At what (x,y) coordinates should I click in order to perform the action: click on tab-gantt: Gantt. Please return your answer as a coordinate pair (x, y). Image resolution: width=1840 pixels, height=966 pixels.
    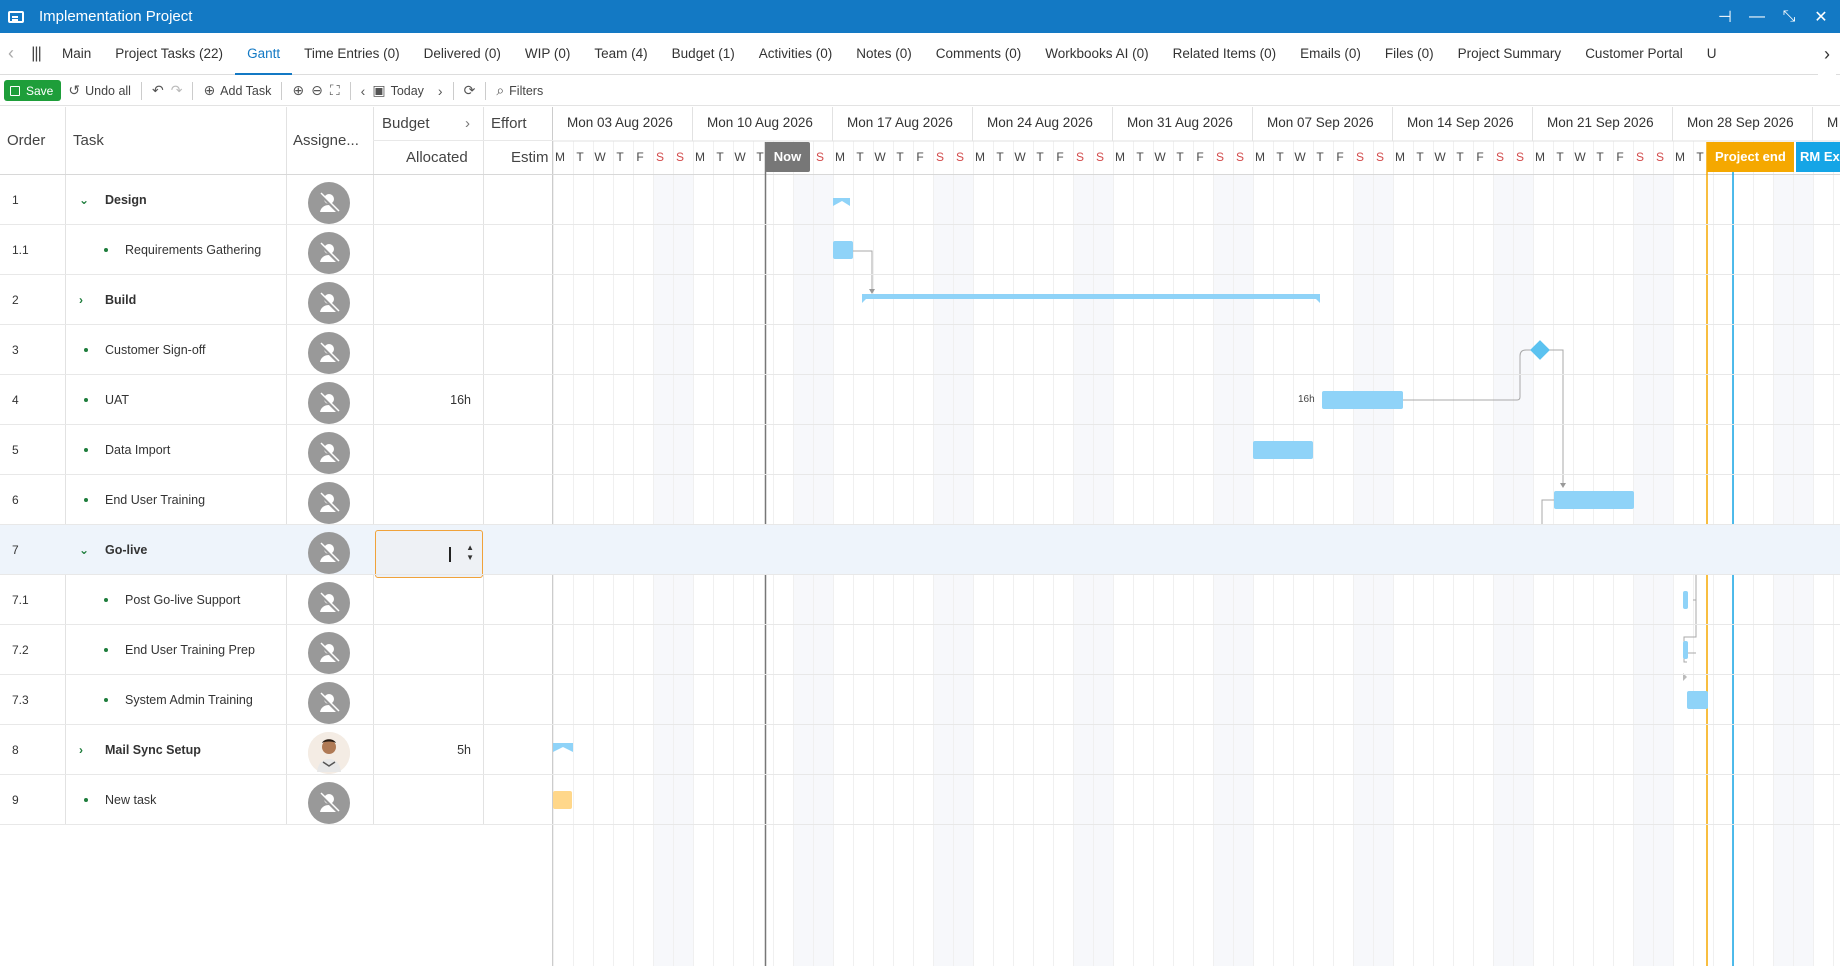
    Looking at the image, I should click on (264, 54).